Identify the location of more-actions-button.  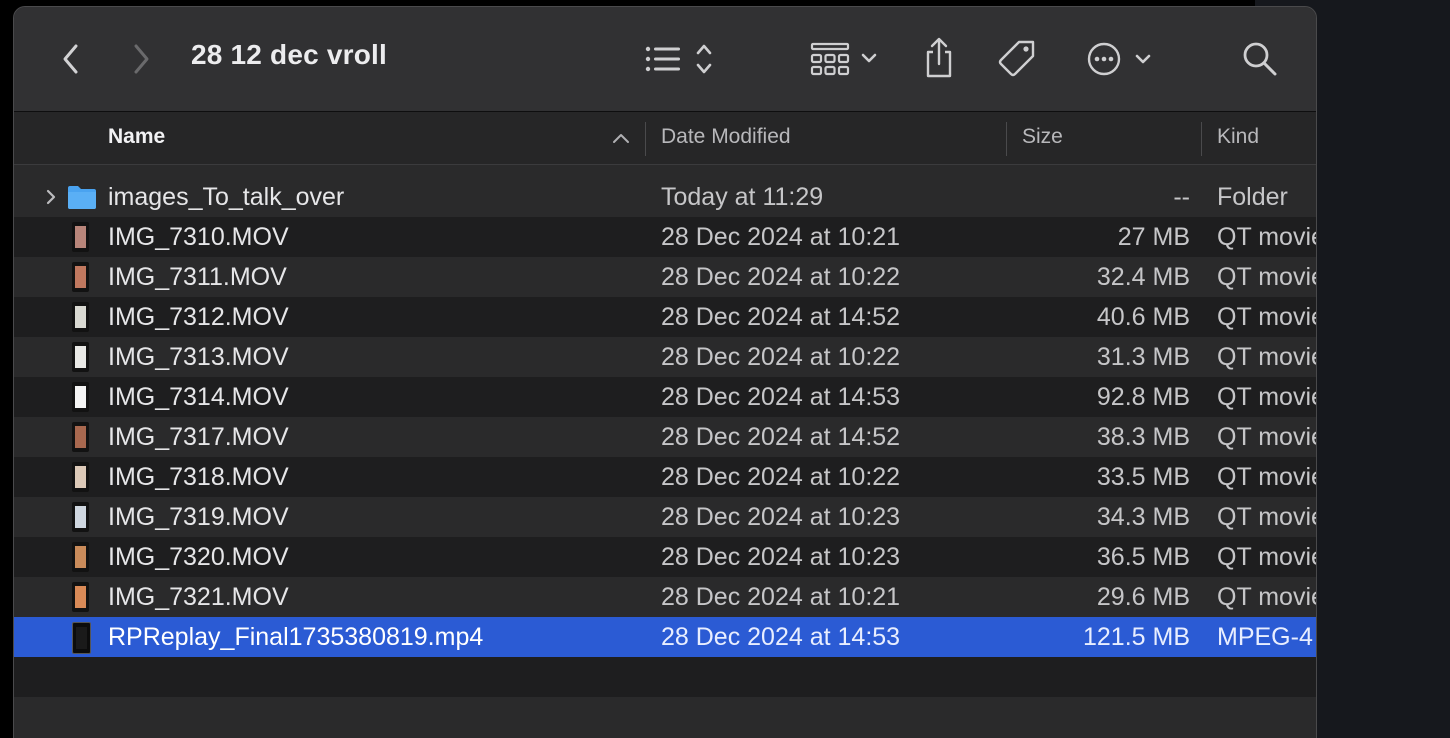
(1117, 59).